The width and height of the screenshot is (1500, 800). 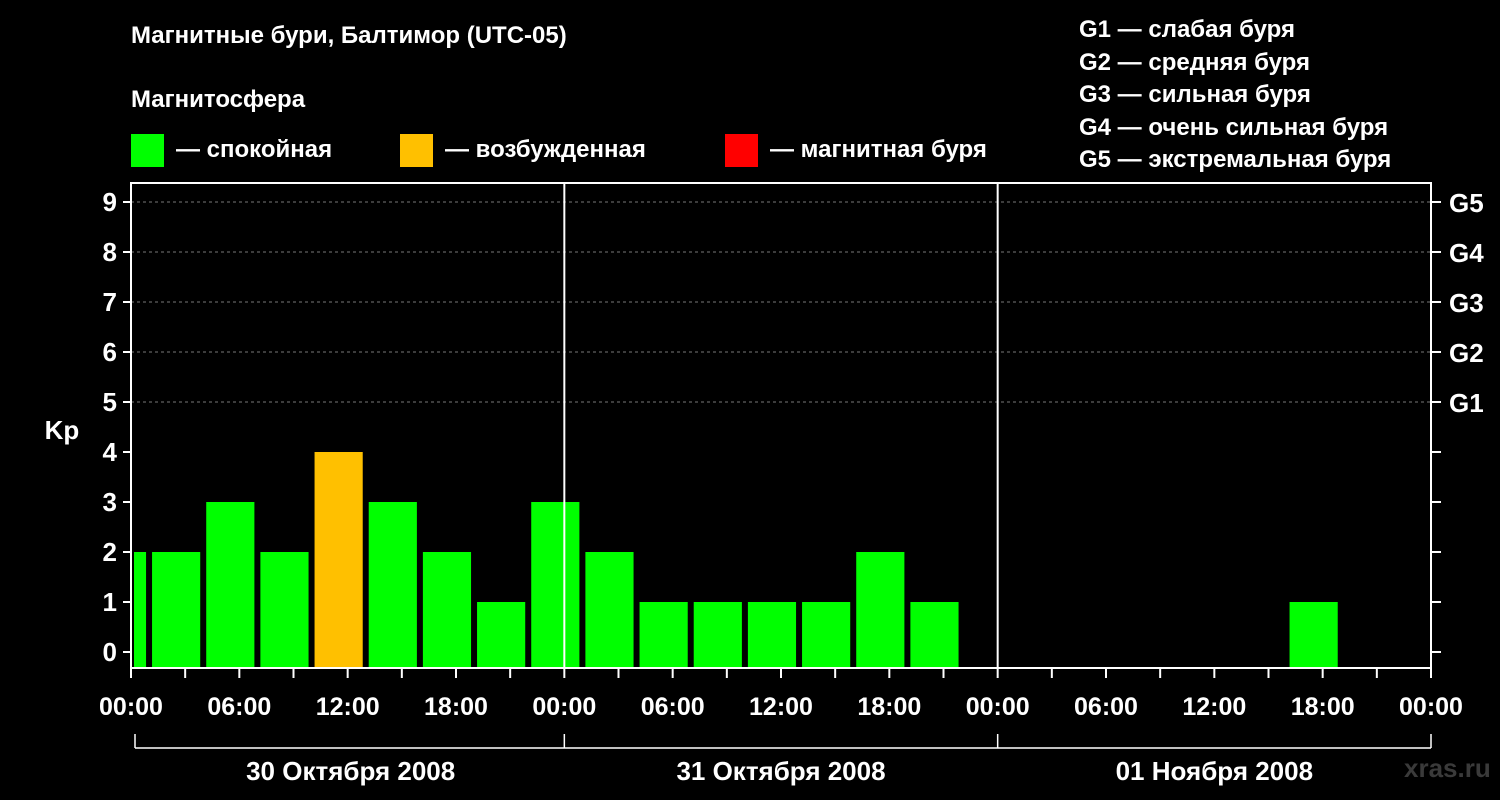 I want to click on y-tick-label: 1, so click(x=110, y=602).